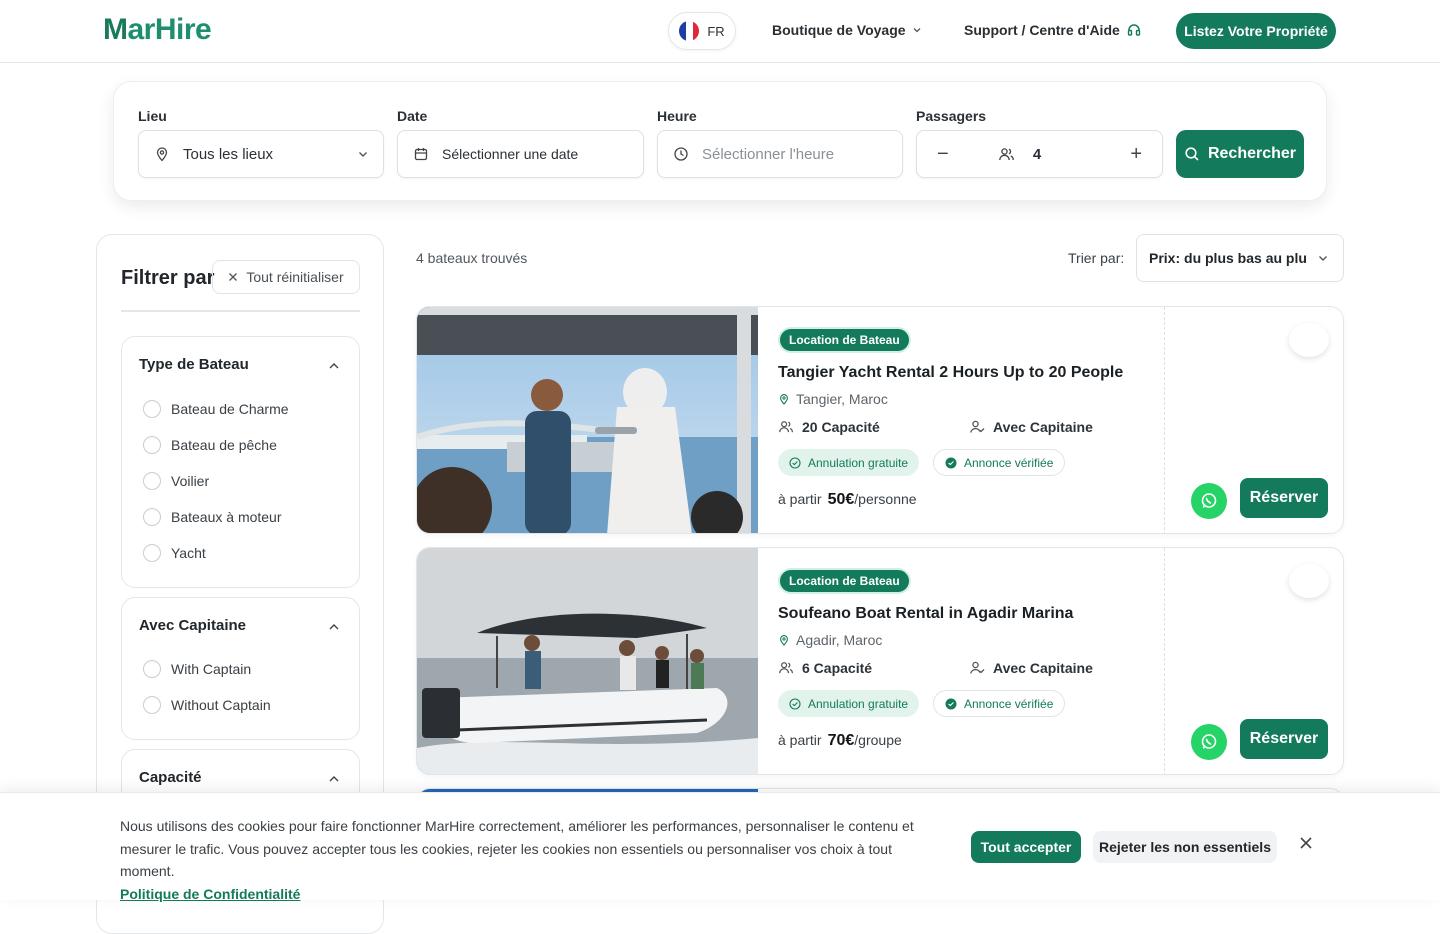 Image resolution: width=1440 pixels, height=934 pixels. Describe the element at coordinates (1185, 847) in the screenshot. I see `reject-nonessential-button: Rejeter les non essentiels` at that location.